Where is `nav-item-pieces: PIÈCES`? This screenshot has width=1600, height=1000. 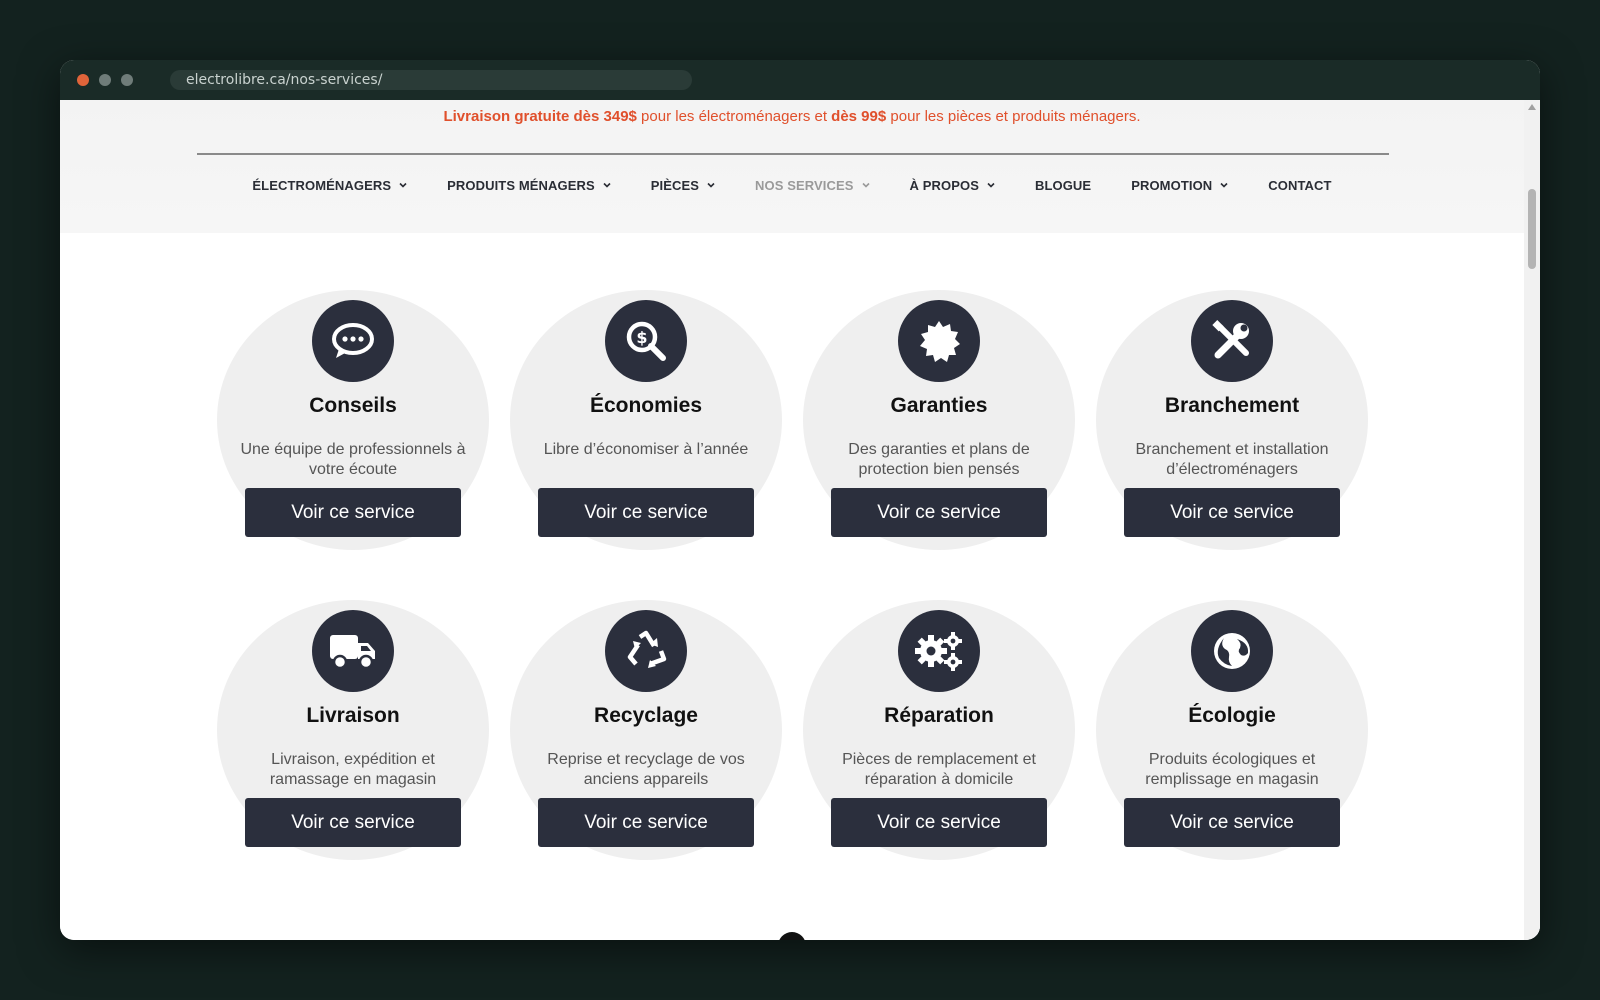
nav-item-pieces: PIÈCES is located at coordinates (683, 185).